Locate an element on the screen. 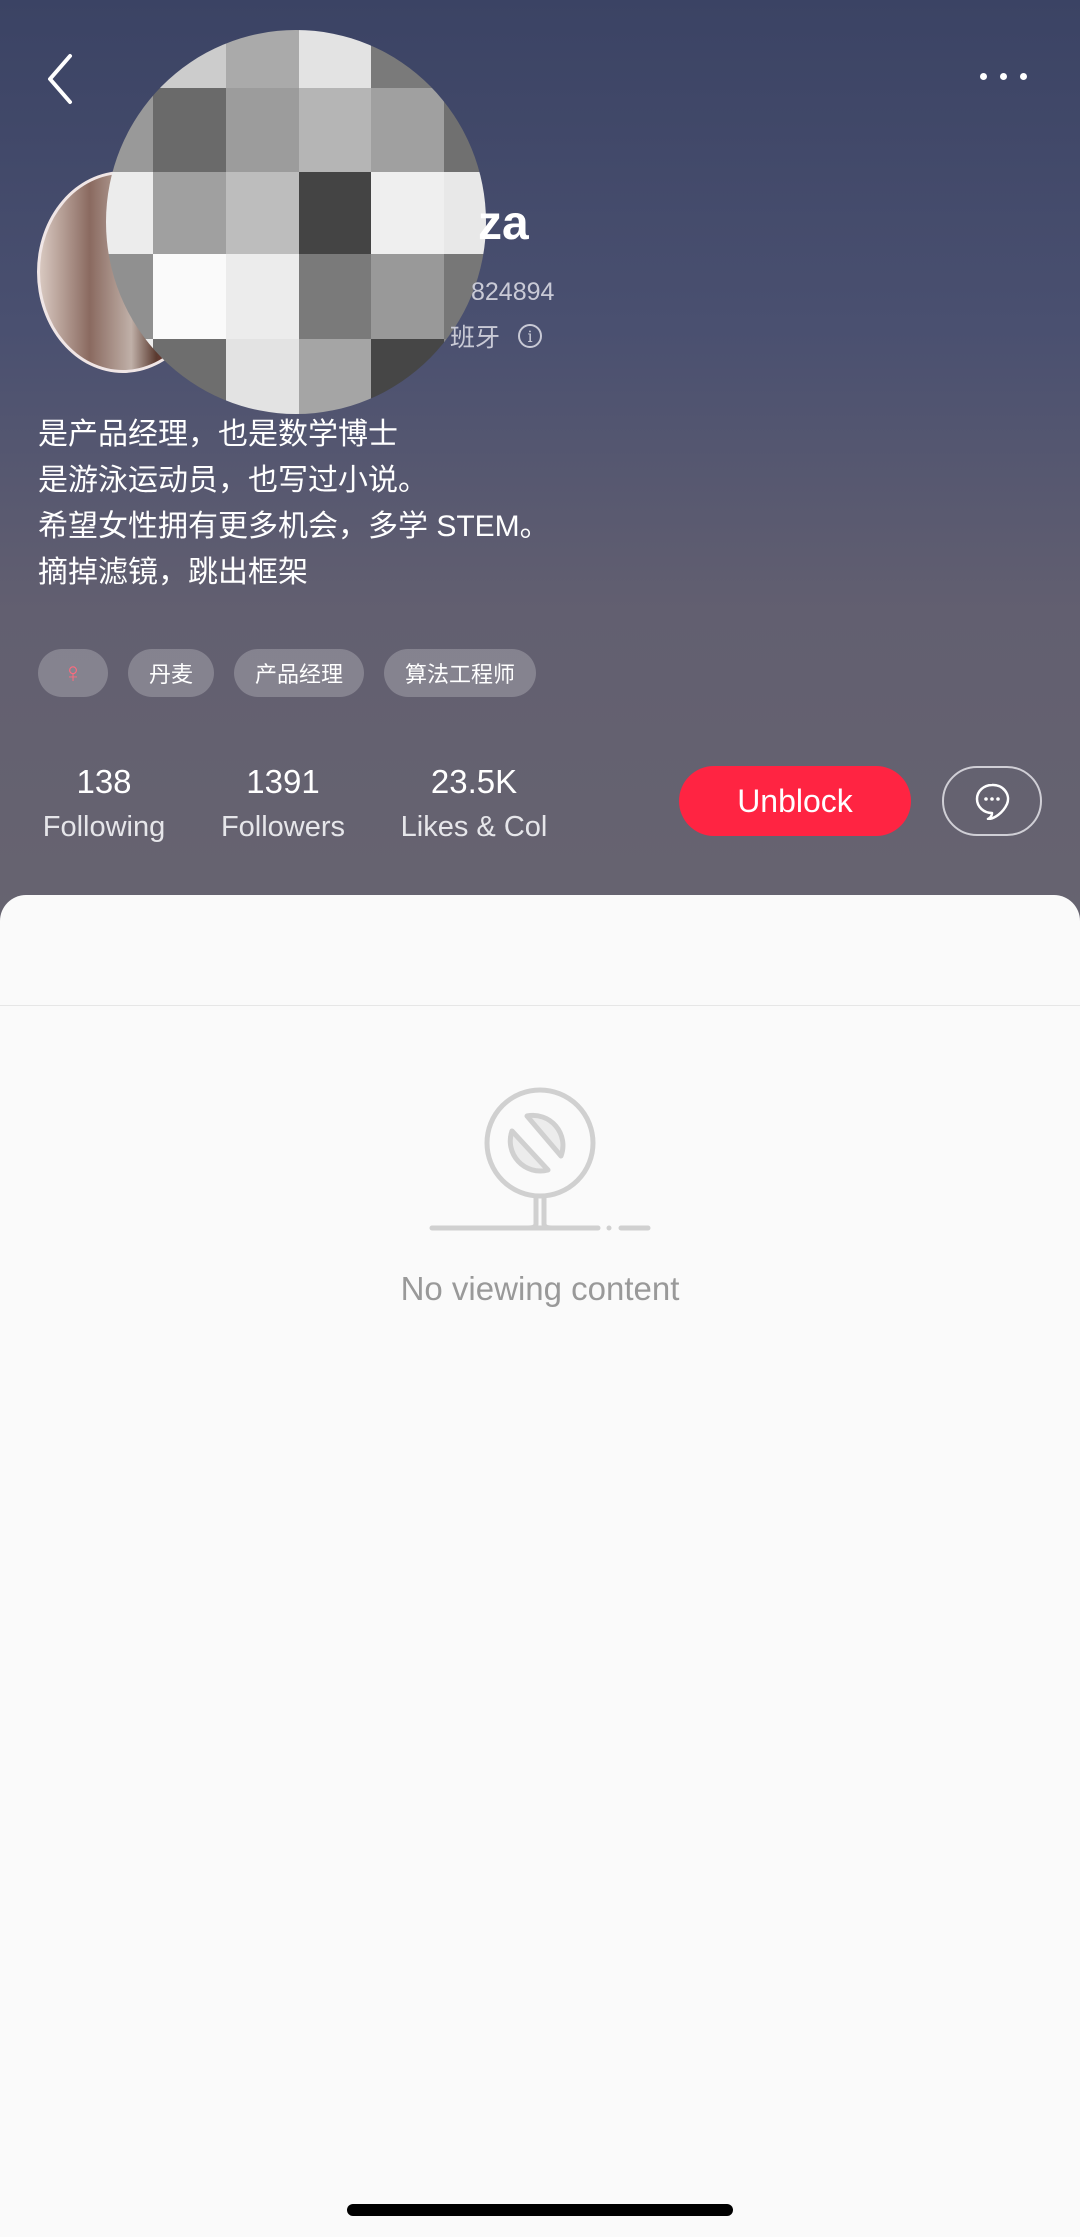 Image resolution: width=1080 pixels, height=2237 pixels. stat-value: 138 is located at coordinates (104, 781).